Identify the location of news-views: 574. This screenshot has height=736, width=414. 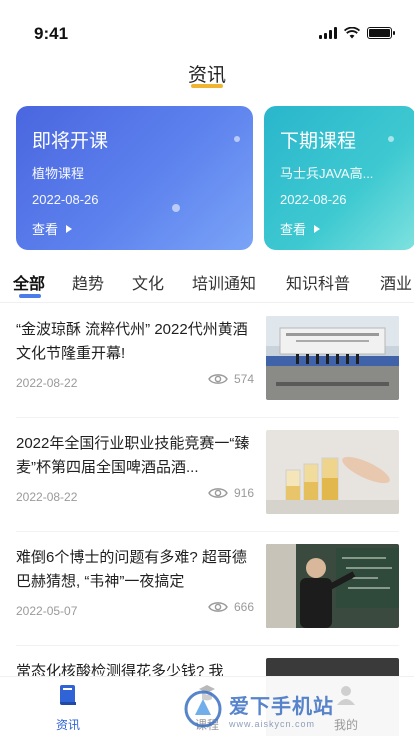
(231, 379).